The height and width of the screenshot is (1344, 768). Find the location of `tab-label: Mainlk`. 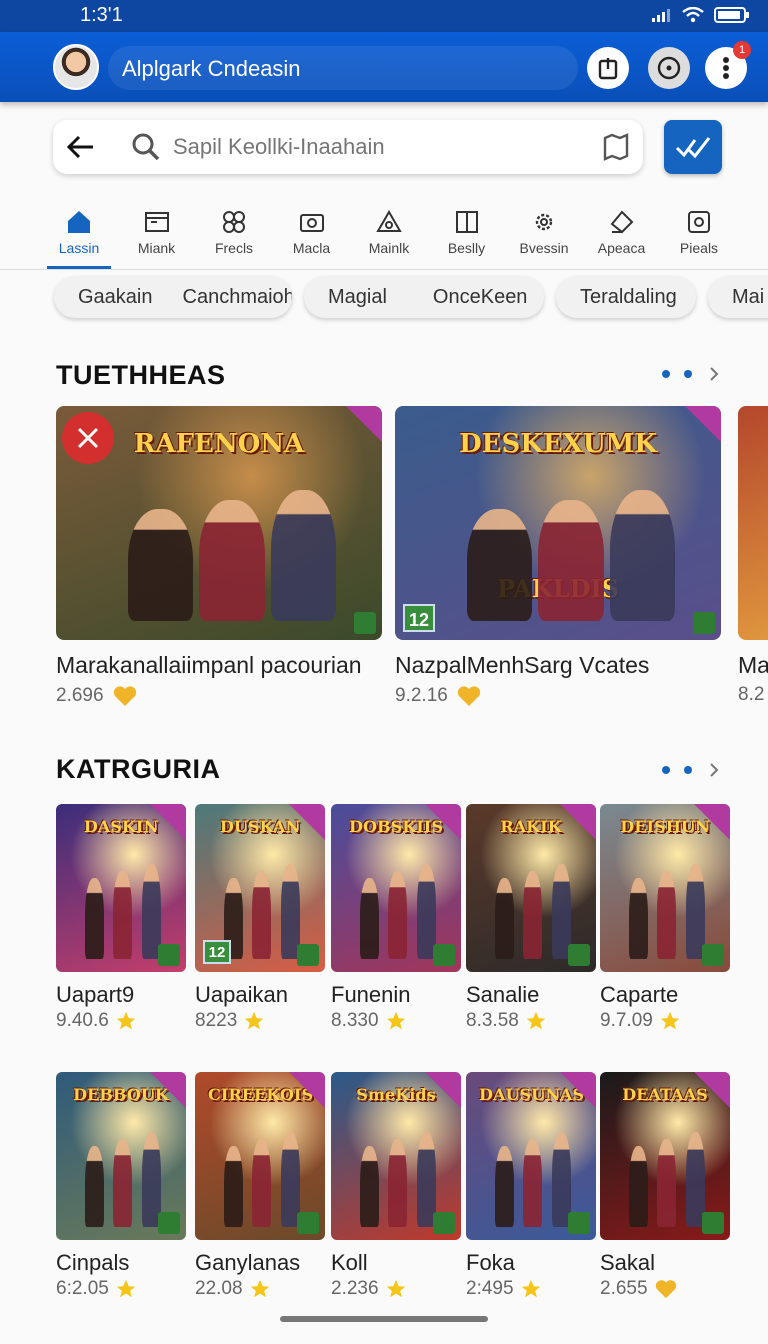

tab-label: Mainlk is located at coordinates (389, 248).